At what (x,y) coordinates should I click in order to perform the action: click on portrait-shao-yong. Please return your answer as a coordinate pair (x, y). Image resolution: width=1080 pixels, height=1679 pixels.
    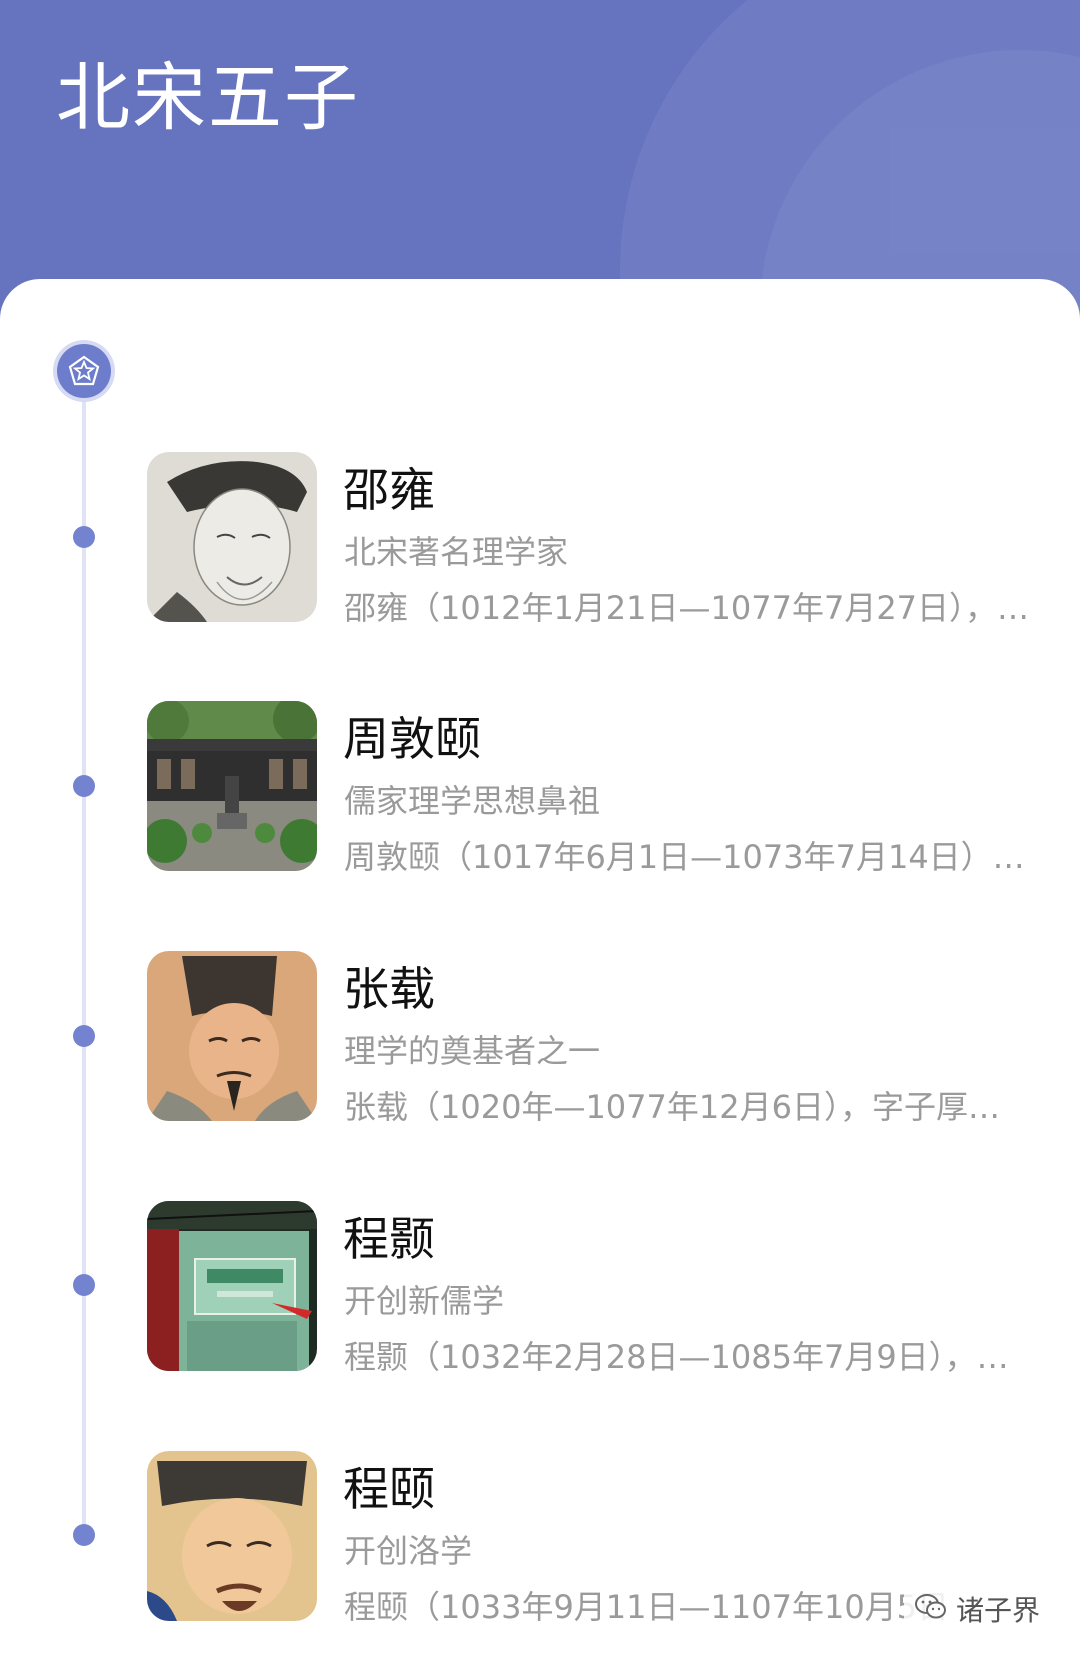
    Looking at the image, I should click on (232, 537).